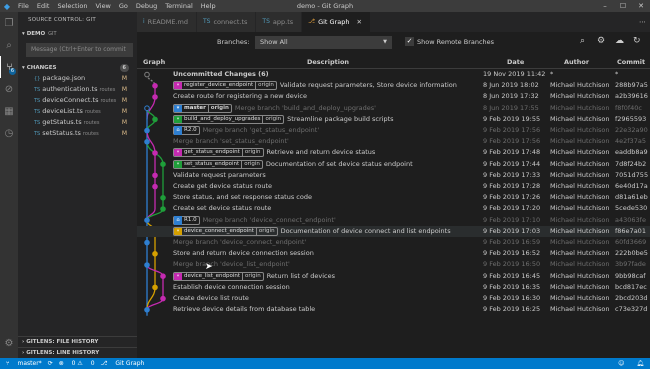 The height and width of the screenshot is (369, 650). Describe the element at coordinates (631, 118) in the screenshot. I see `commit-hash: f2965593` at that location.